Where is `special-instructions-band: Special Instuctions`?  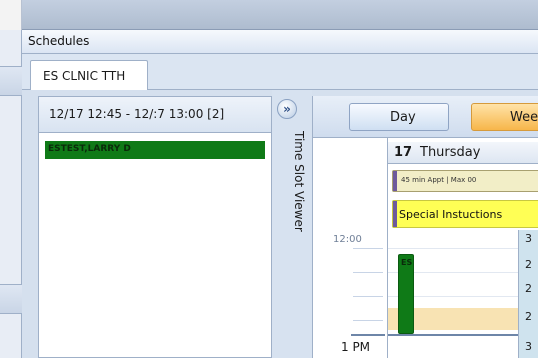
special-instructions-band: Special Instuctions is located at coordinates (465, 214).